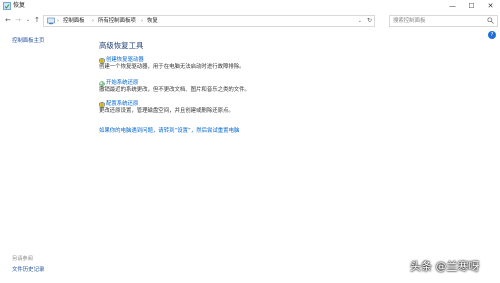  What do you see at coordinates (169, 130) in the screenshot?
I see `reset-pc-settings-link: 如果你的电脑遇到问题，请转到“设置”，然后尝试重置电脑` at bounding box center [169, 130].